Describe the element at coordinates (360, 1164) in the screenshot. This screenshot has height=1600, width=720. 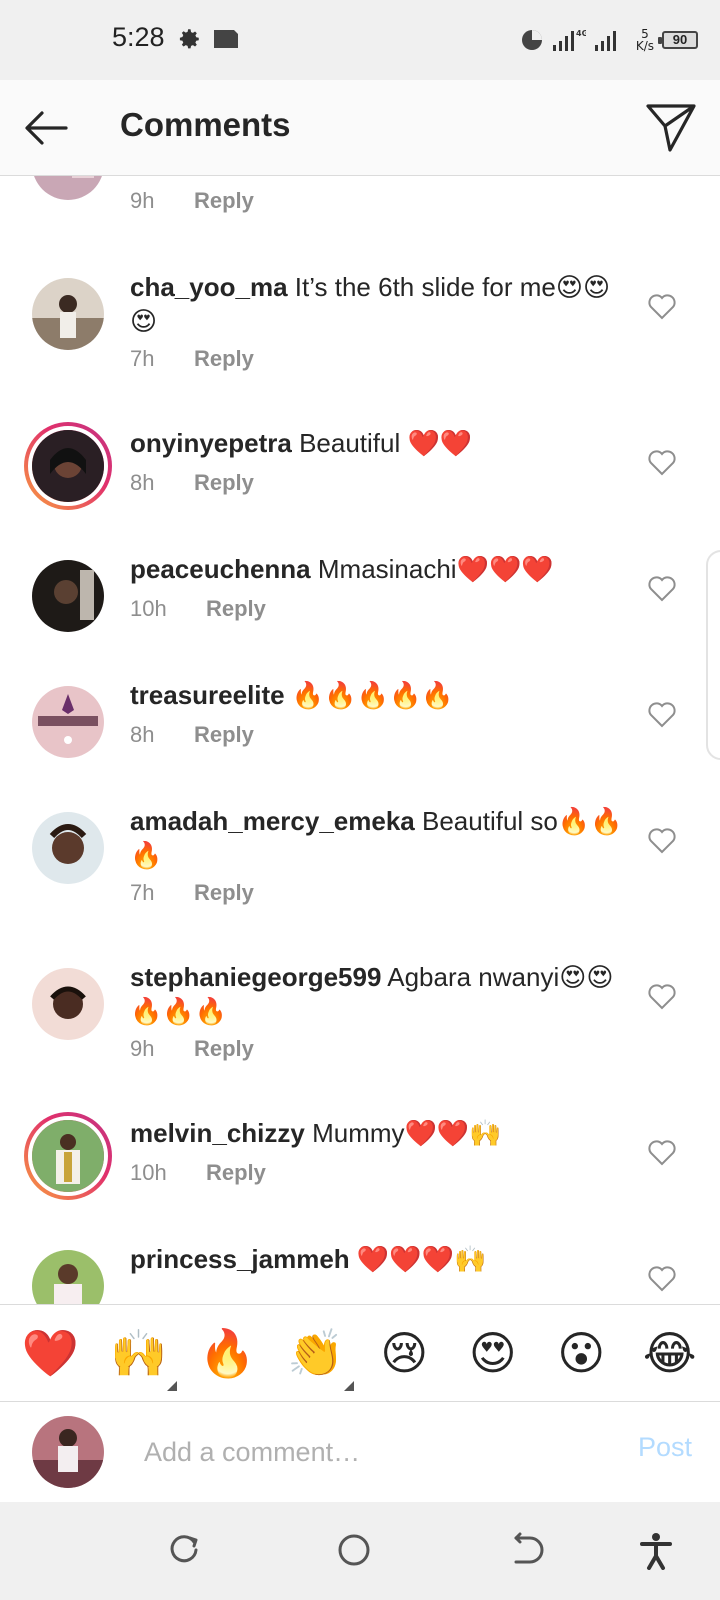
I see `comment-item: melvin_chizzy Mummy❤️❤️🙌 10h Reply` at that location.